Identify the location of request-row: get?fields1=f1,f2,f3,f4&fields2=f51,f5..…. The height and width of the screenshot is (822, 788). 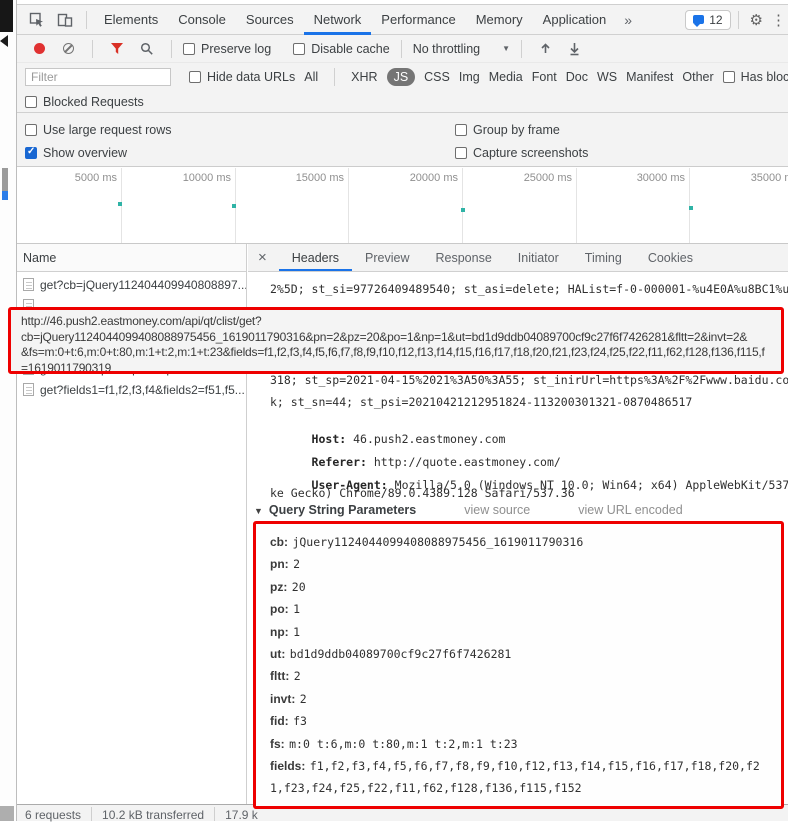
(131, 389).